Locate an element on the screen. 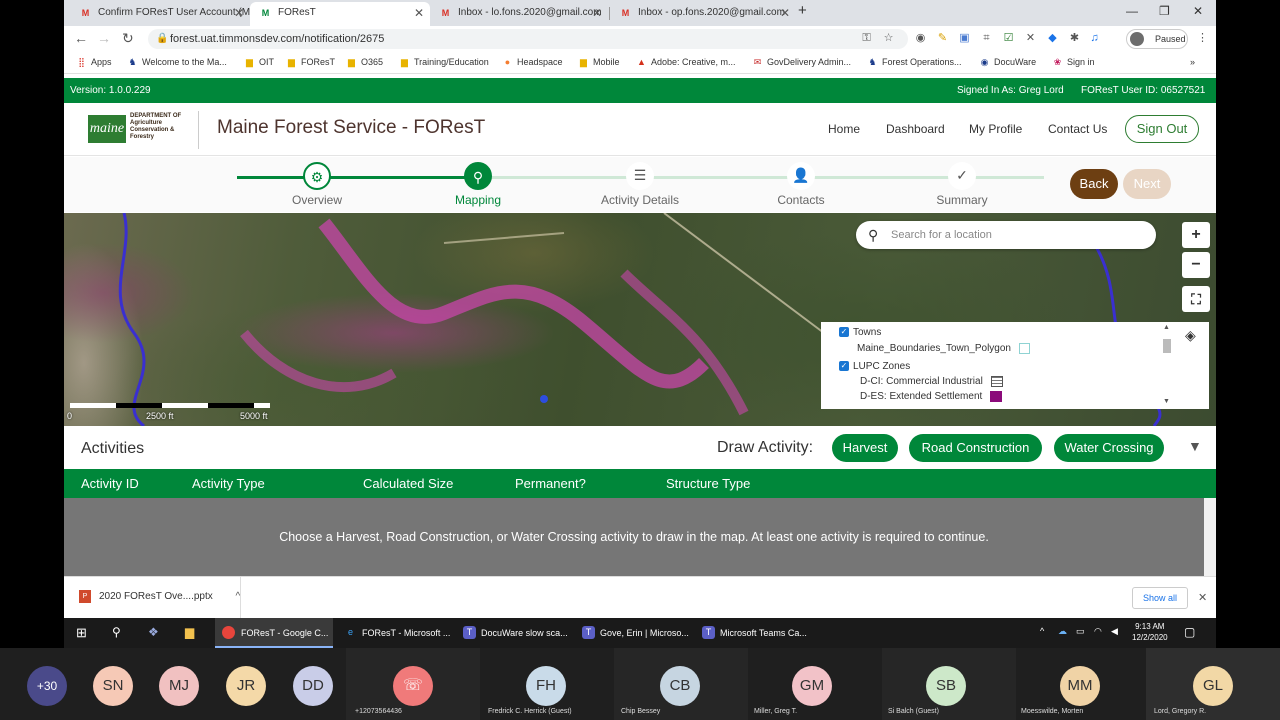 The width and height of the screenshot is (1280, 720). extension-check-icon: ☑ is located at coordinates (1008, 38).